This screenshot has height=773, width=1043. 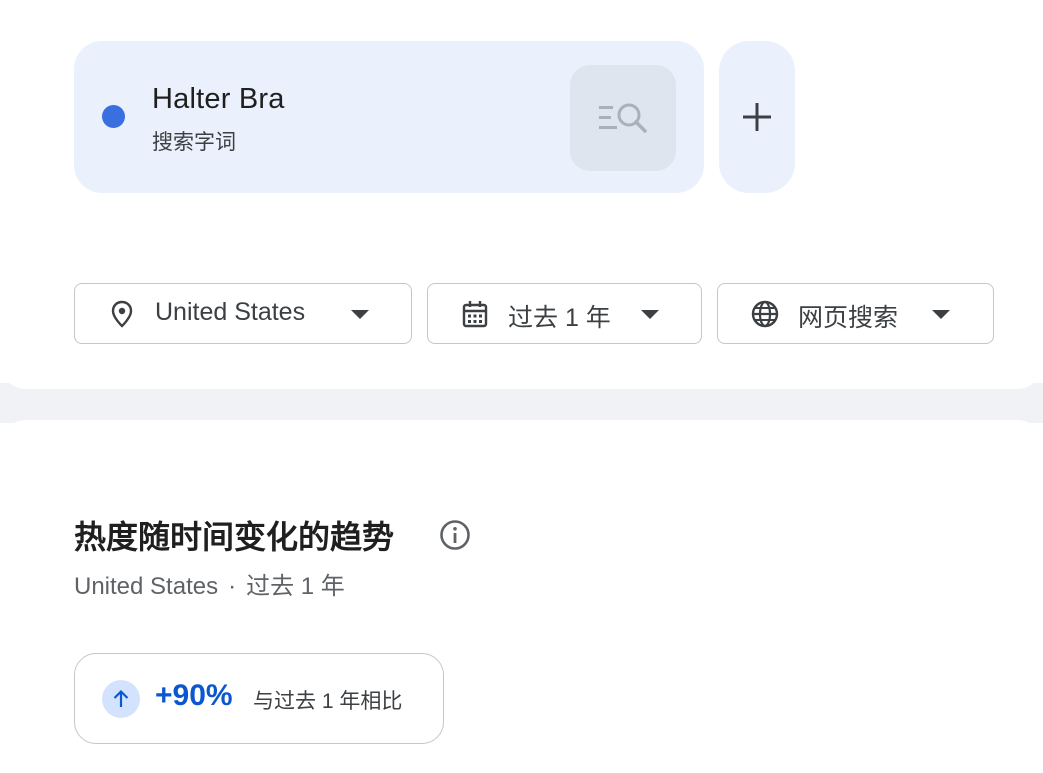 I want to click on arrow-up-icon, so click(x=121, y=698).